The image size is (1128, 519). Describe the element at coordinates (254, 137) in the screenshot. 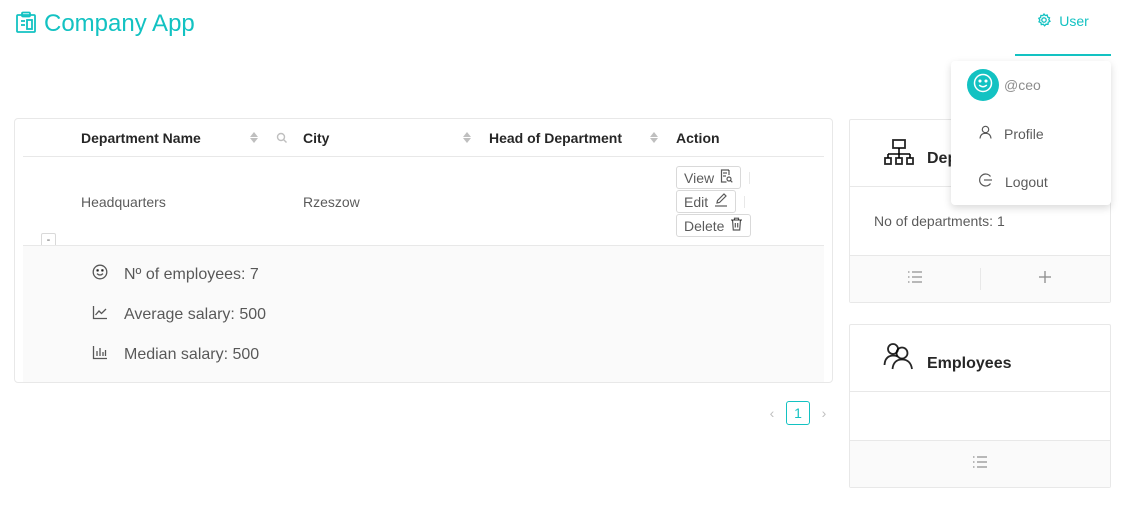

I see `sort-department-name-icon` at that location.